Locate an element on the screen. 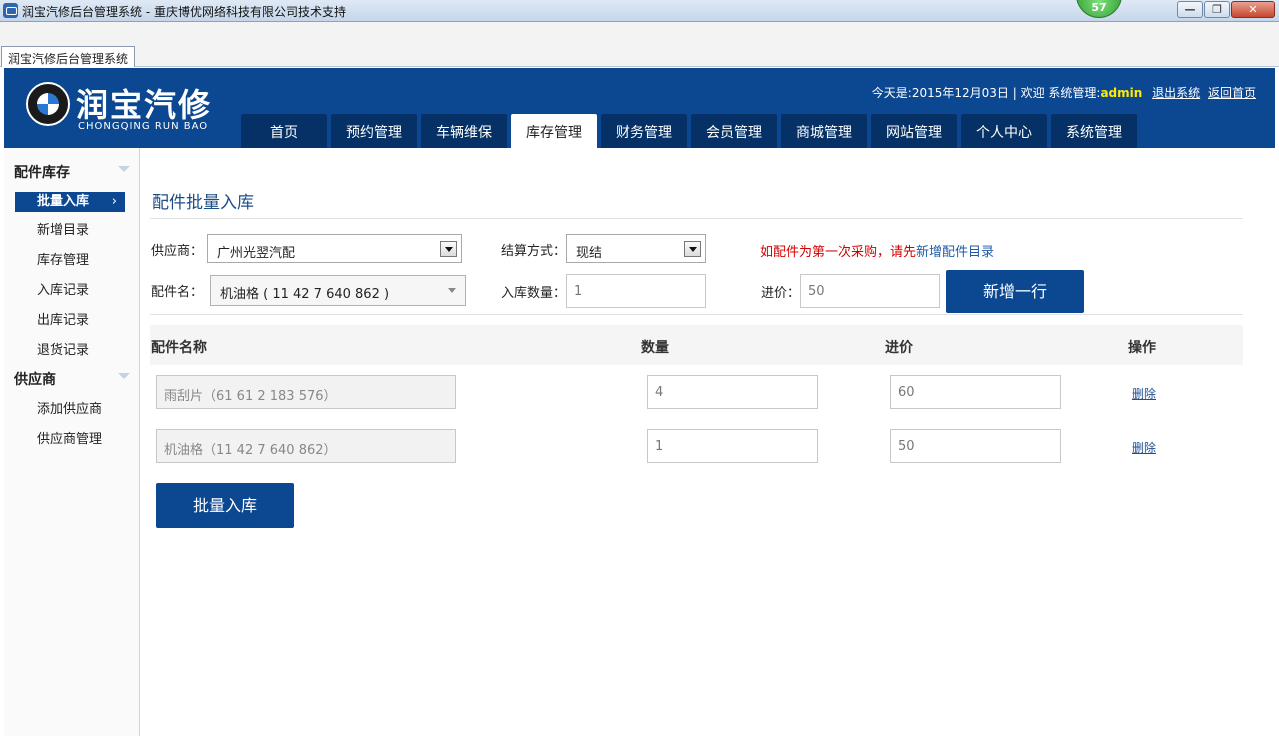 The width and height of the screenshot is (1279, 740). sidebar-item-supplier-manage: 供应商管理 is located at coordinates (70, 440).